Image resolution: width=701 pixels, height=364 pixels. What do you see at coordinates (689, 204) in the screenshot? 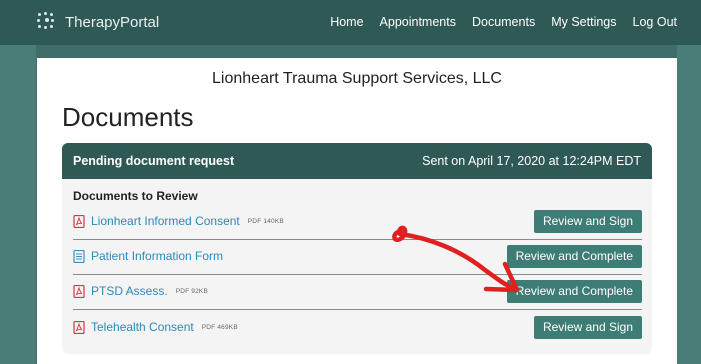
I see `right-background-stripe` at bounding box center [689, 204].